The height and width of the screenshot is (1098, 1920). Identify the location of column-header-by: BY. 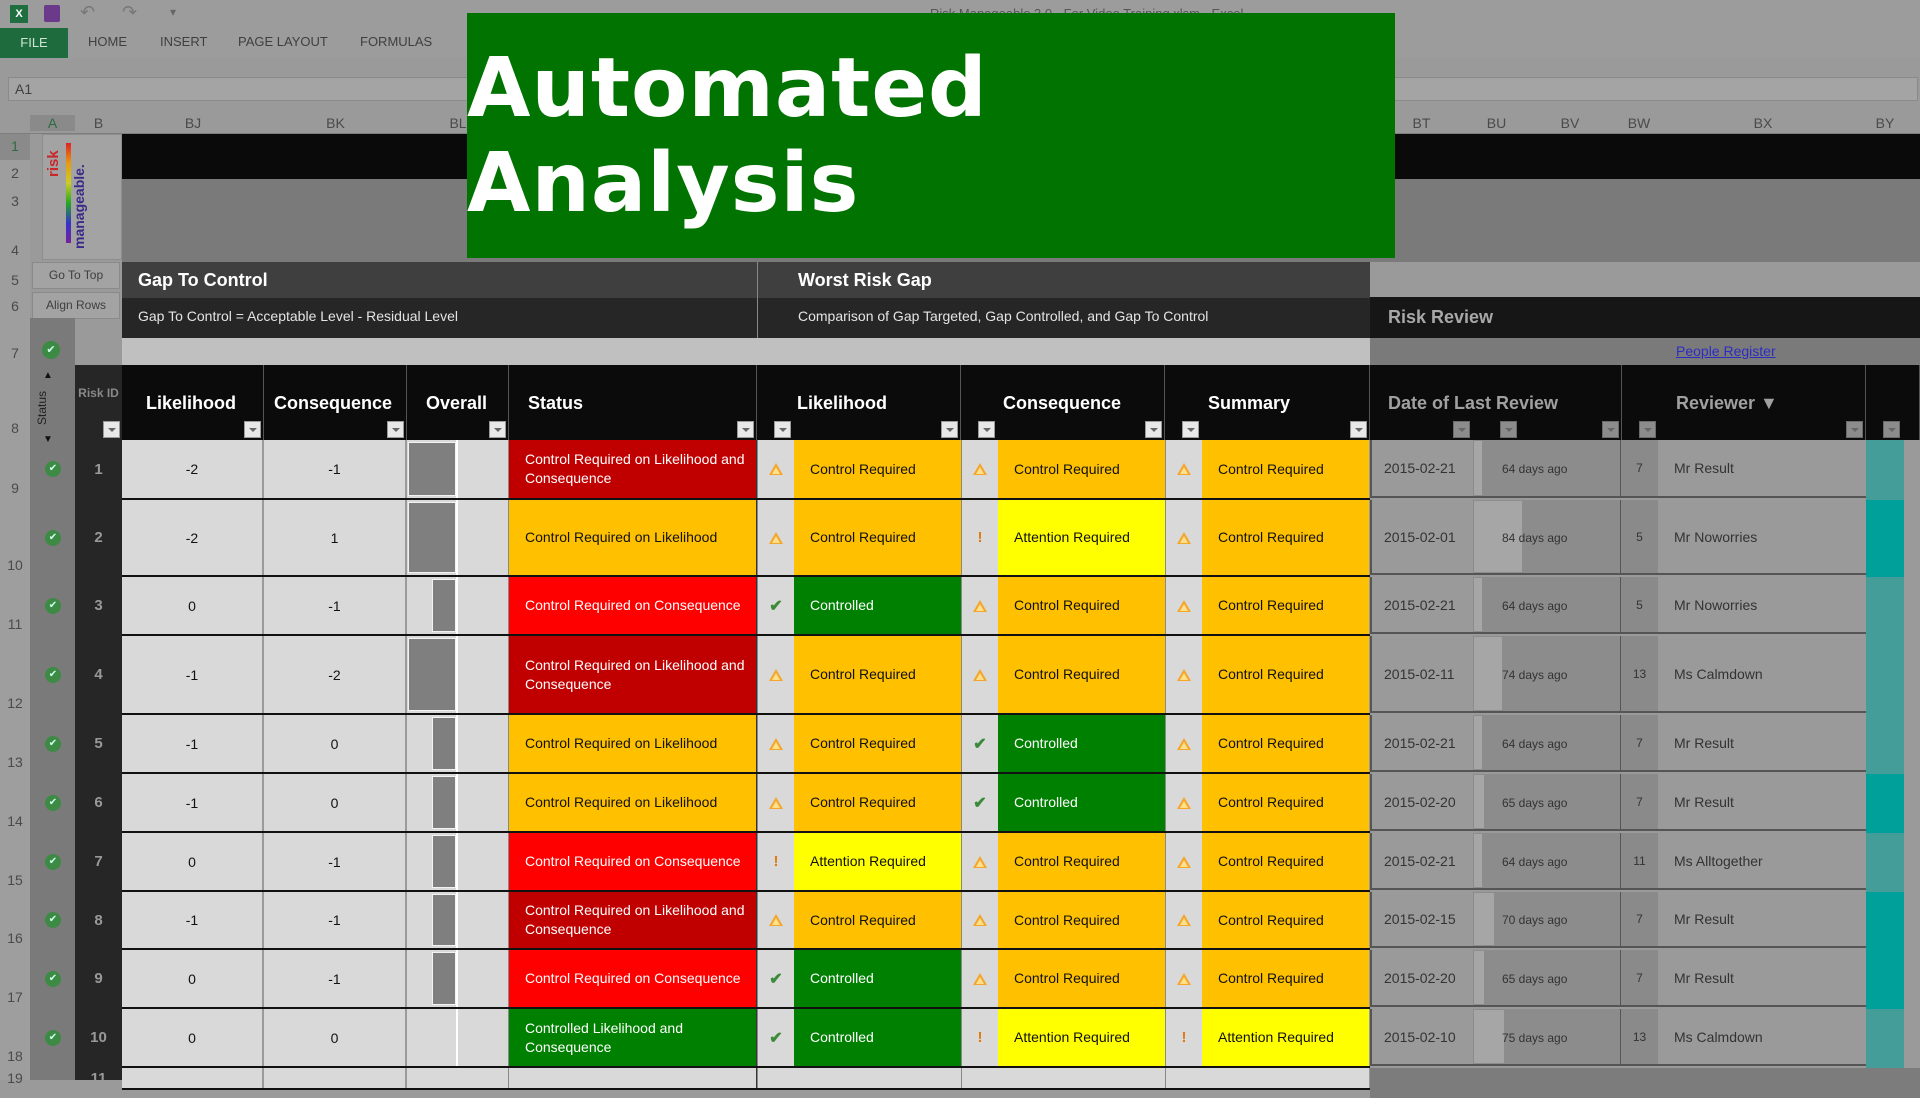
(1885, 123).